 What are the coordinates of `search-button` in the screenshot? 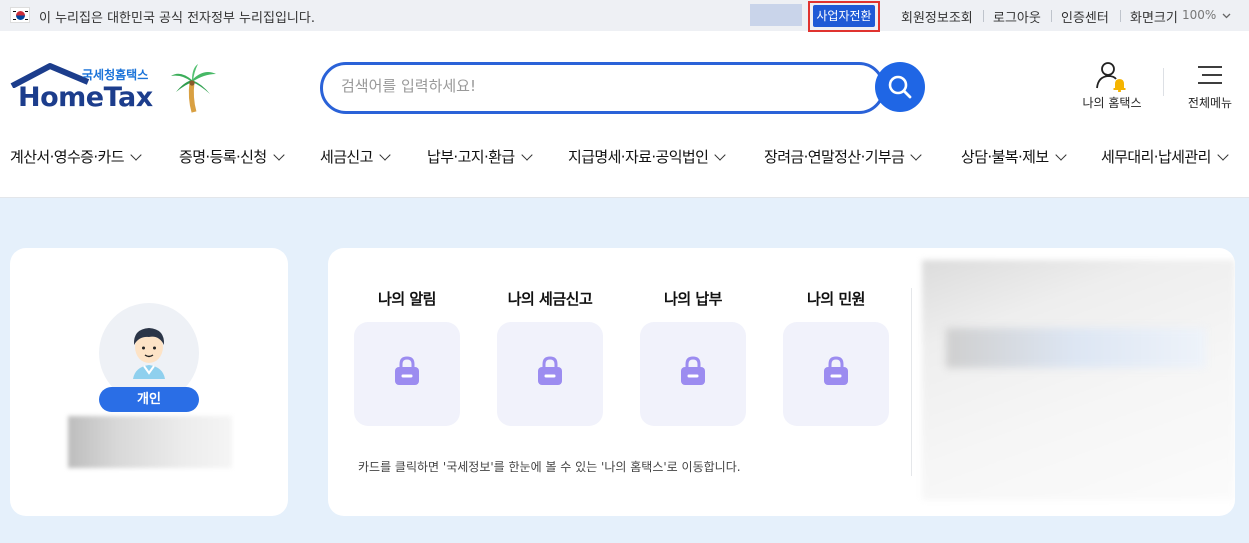 It's located at (900, 87).